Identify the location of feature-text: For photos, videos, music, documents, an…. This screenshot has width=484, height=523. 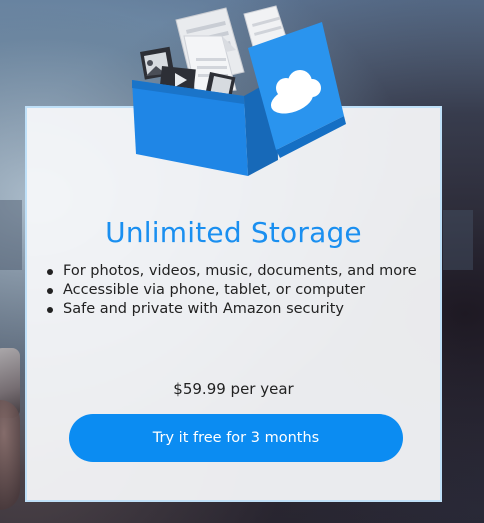
(240, 271).